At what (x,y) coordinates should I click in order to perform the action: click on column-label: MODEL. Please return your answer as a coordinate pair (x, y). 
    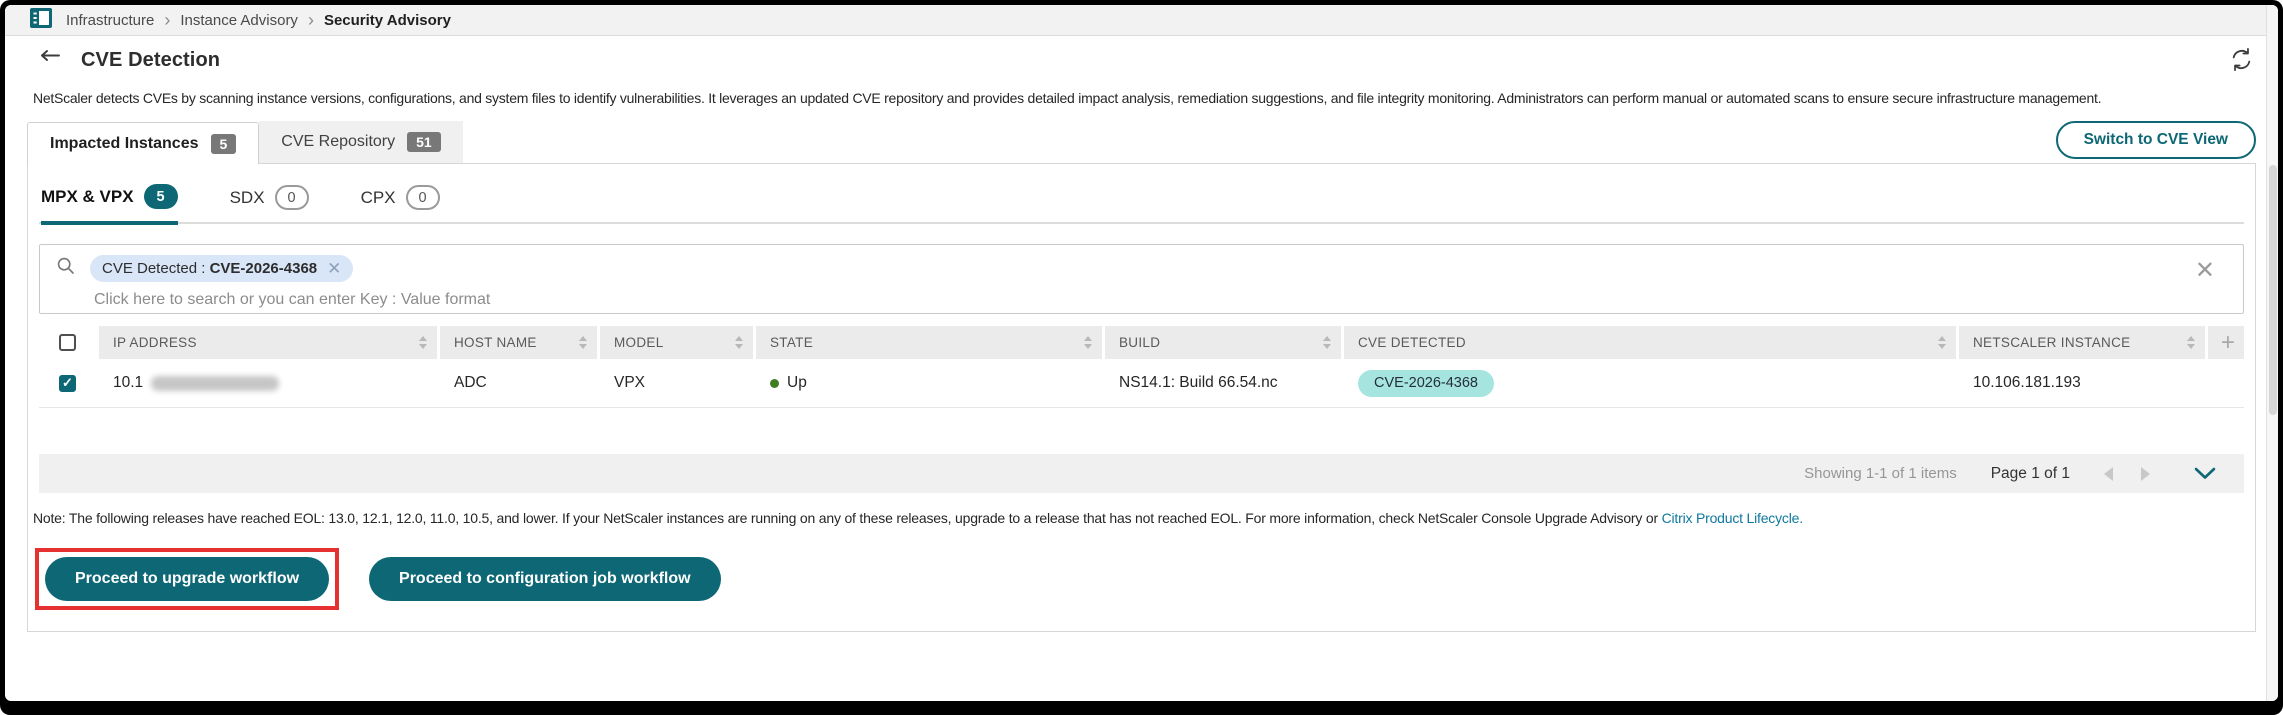
    Looking at the image, I should click on (639, 342).